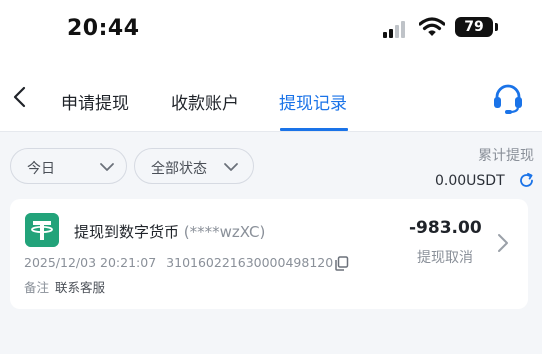 The height and width of the screenshot is (354, 542). I want to click on tether-usdt-icon, so click(42, 230).